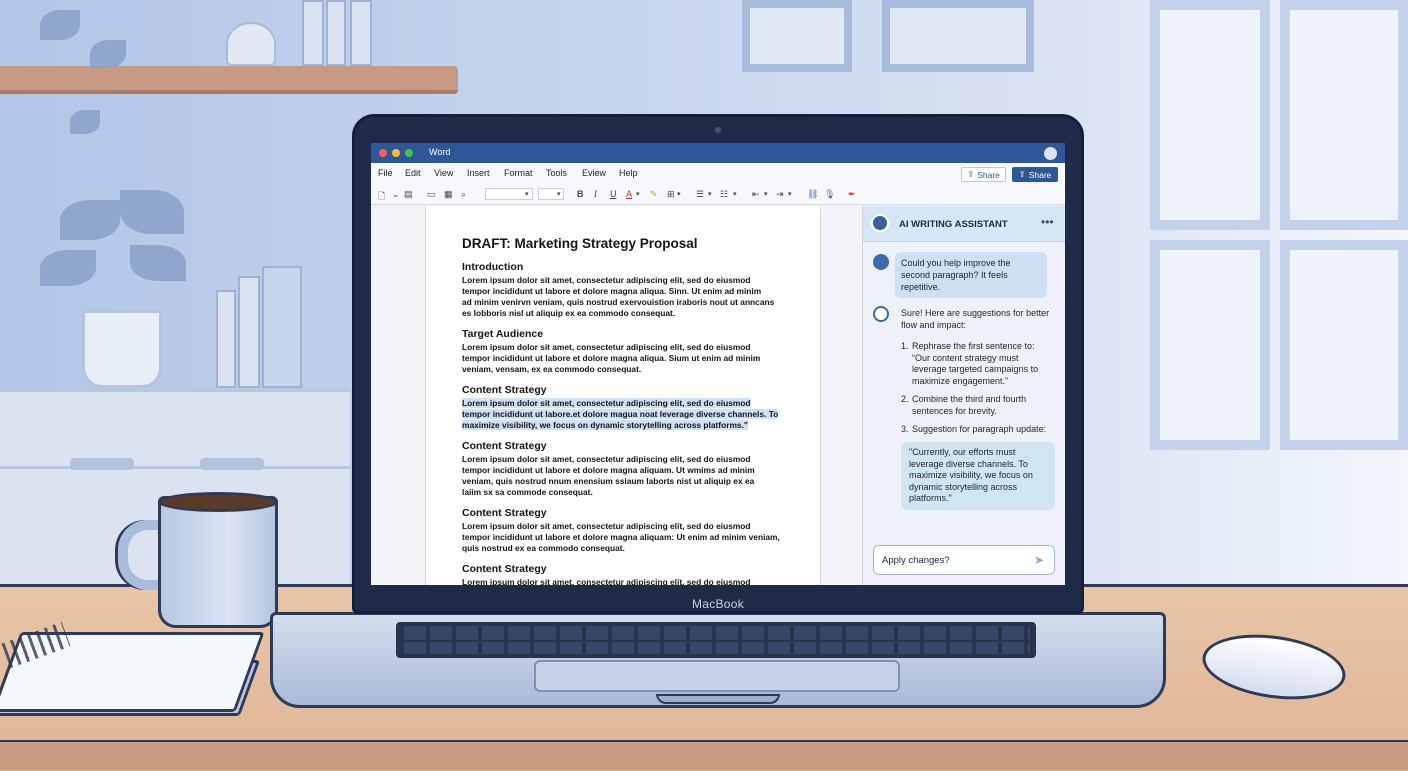  I want to click on document-title: DRAFT: Marketing Strategy Proposal, so click(580, 243).